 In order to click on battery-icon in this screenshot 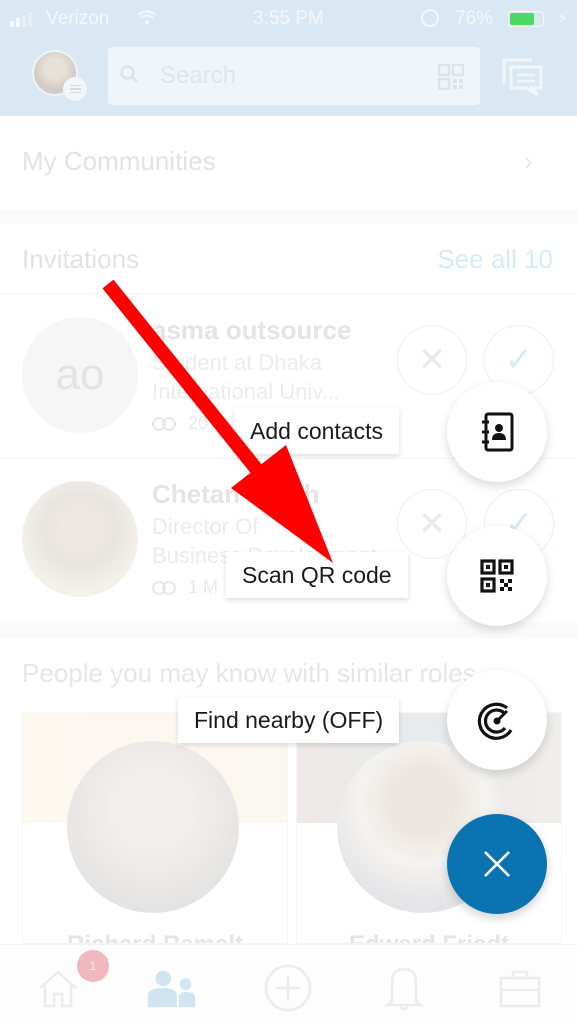, I will do `click(526, 19)`.